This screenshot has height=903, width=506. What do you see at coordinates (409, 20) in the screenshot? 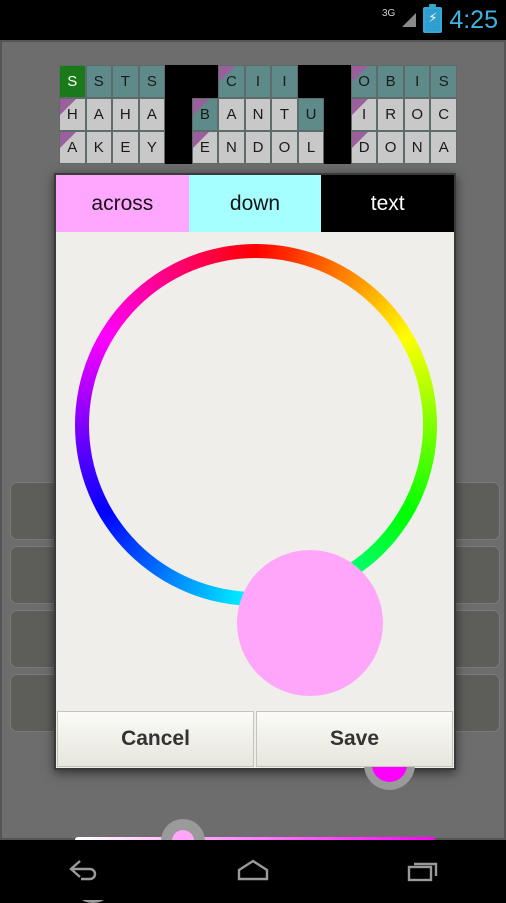
I see `signal-triangle-icon` at bounding box center [409, 20].